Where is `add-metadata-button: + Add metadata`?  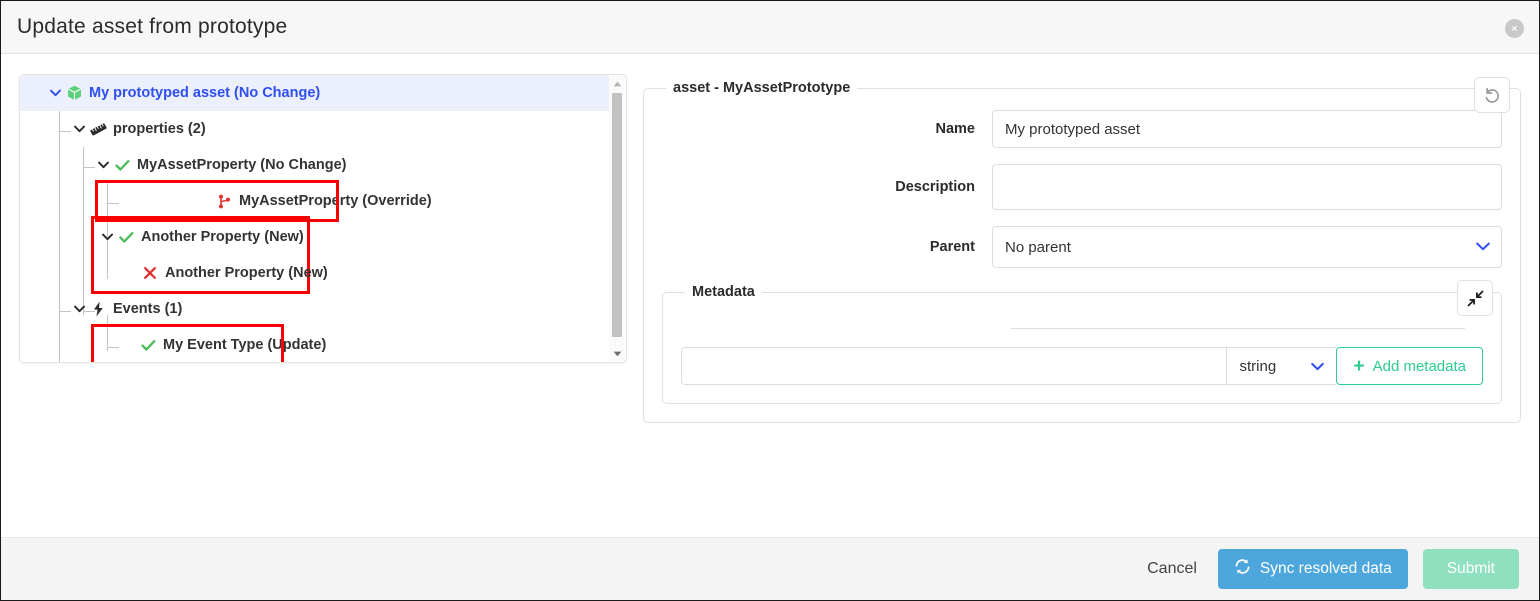
add-metadata-button: + Add metadata is located at coordinates (1409, 366).